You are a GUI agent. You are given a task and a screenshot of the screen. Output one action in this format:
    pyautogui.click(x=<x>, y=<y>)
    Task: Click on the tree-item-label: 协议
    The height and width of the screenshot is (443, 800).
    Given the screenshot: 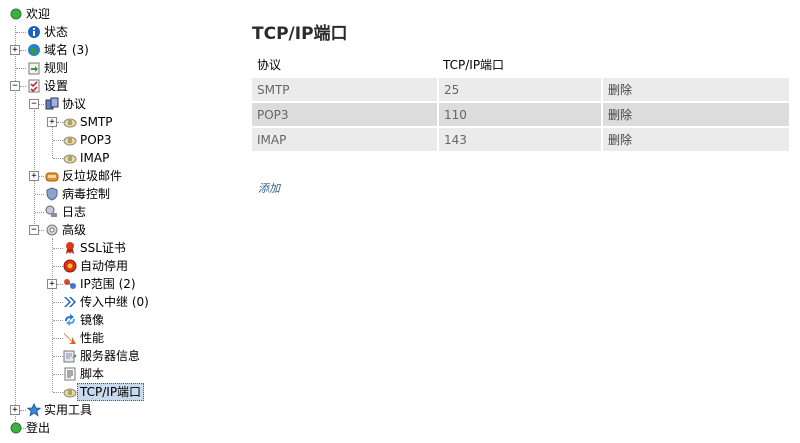 What is the action you would take?
    pyautogui.click(x=74, y=104)
    